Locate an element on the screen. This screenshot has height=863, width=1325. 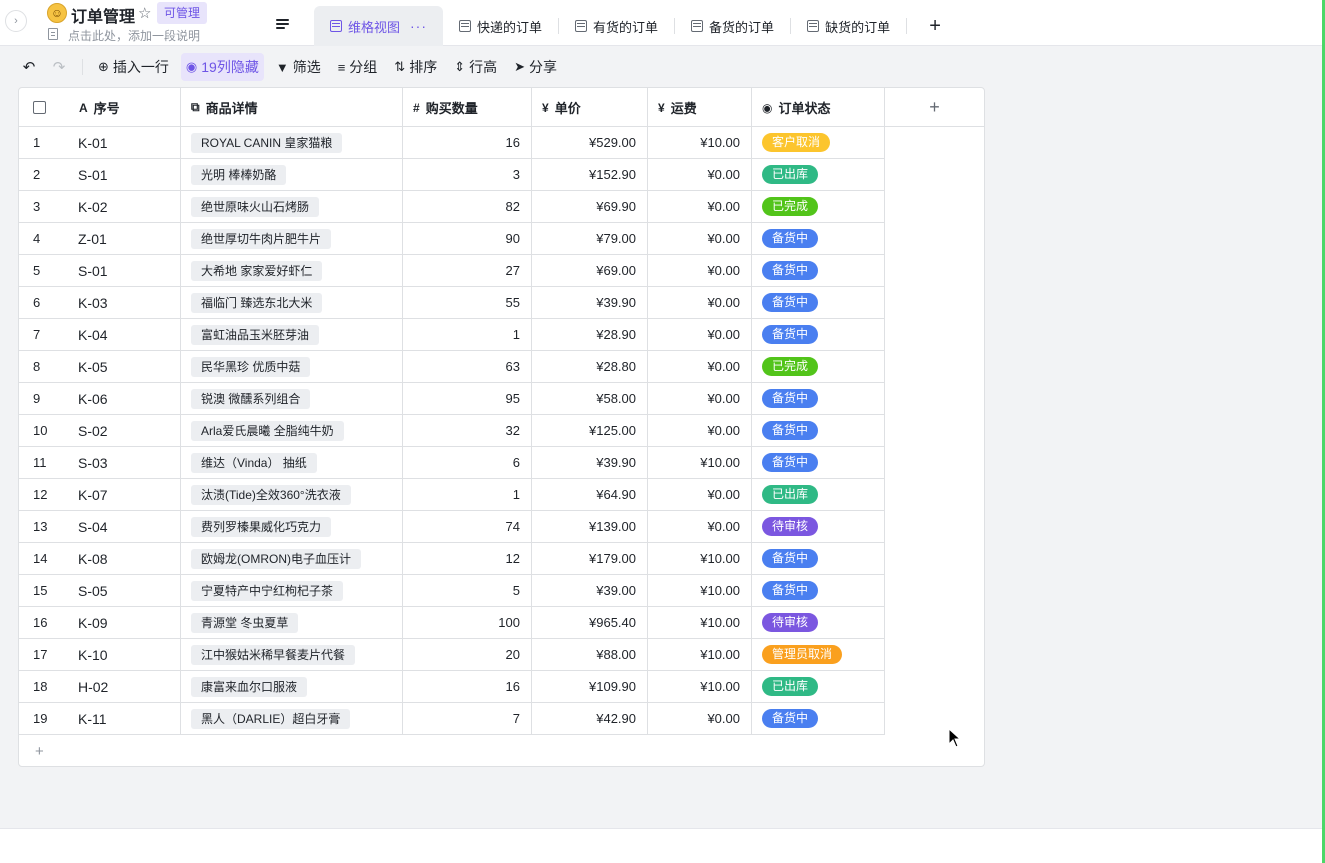
linked-record-pill: 福临门 臻选东北大米 is located at coordinates (257, 302).